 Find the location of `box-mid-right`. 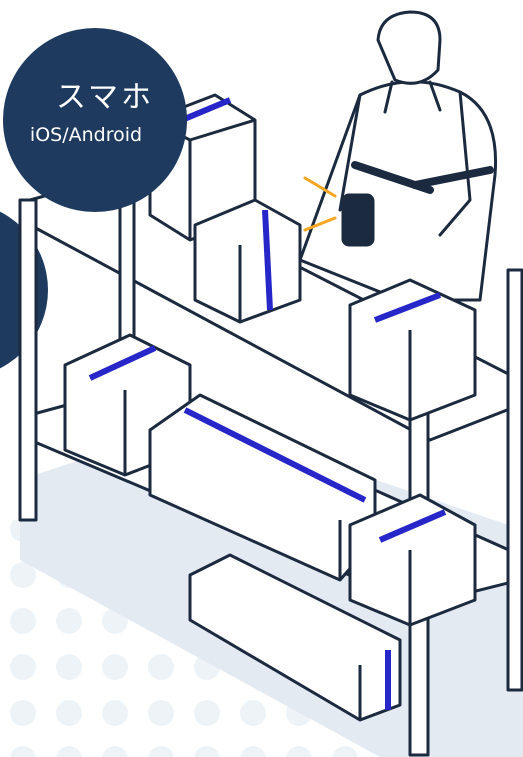

box-mid-right is located at coordinates (412, 350).